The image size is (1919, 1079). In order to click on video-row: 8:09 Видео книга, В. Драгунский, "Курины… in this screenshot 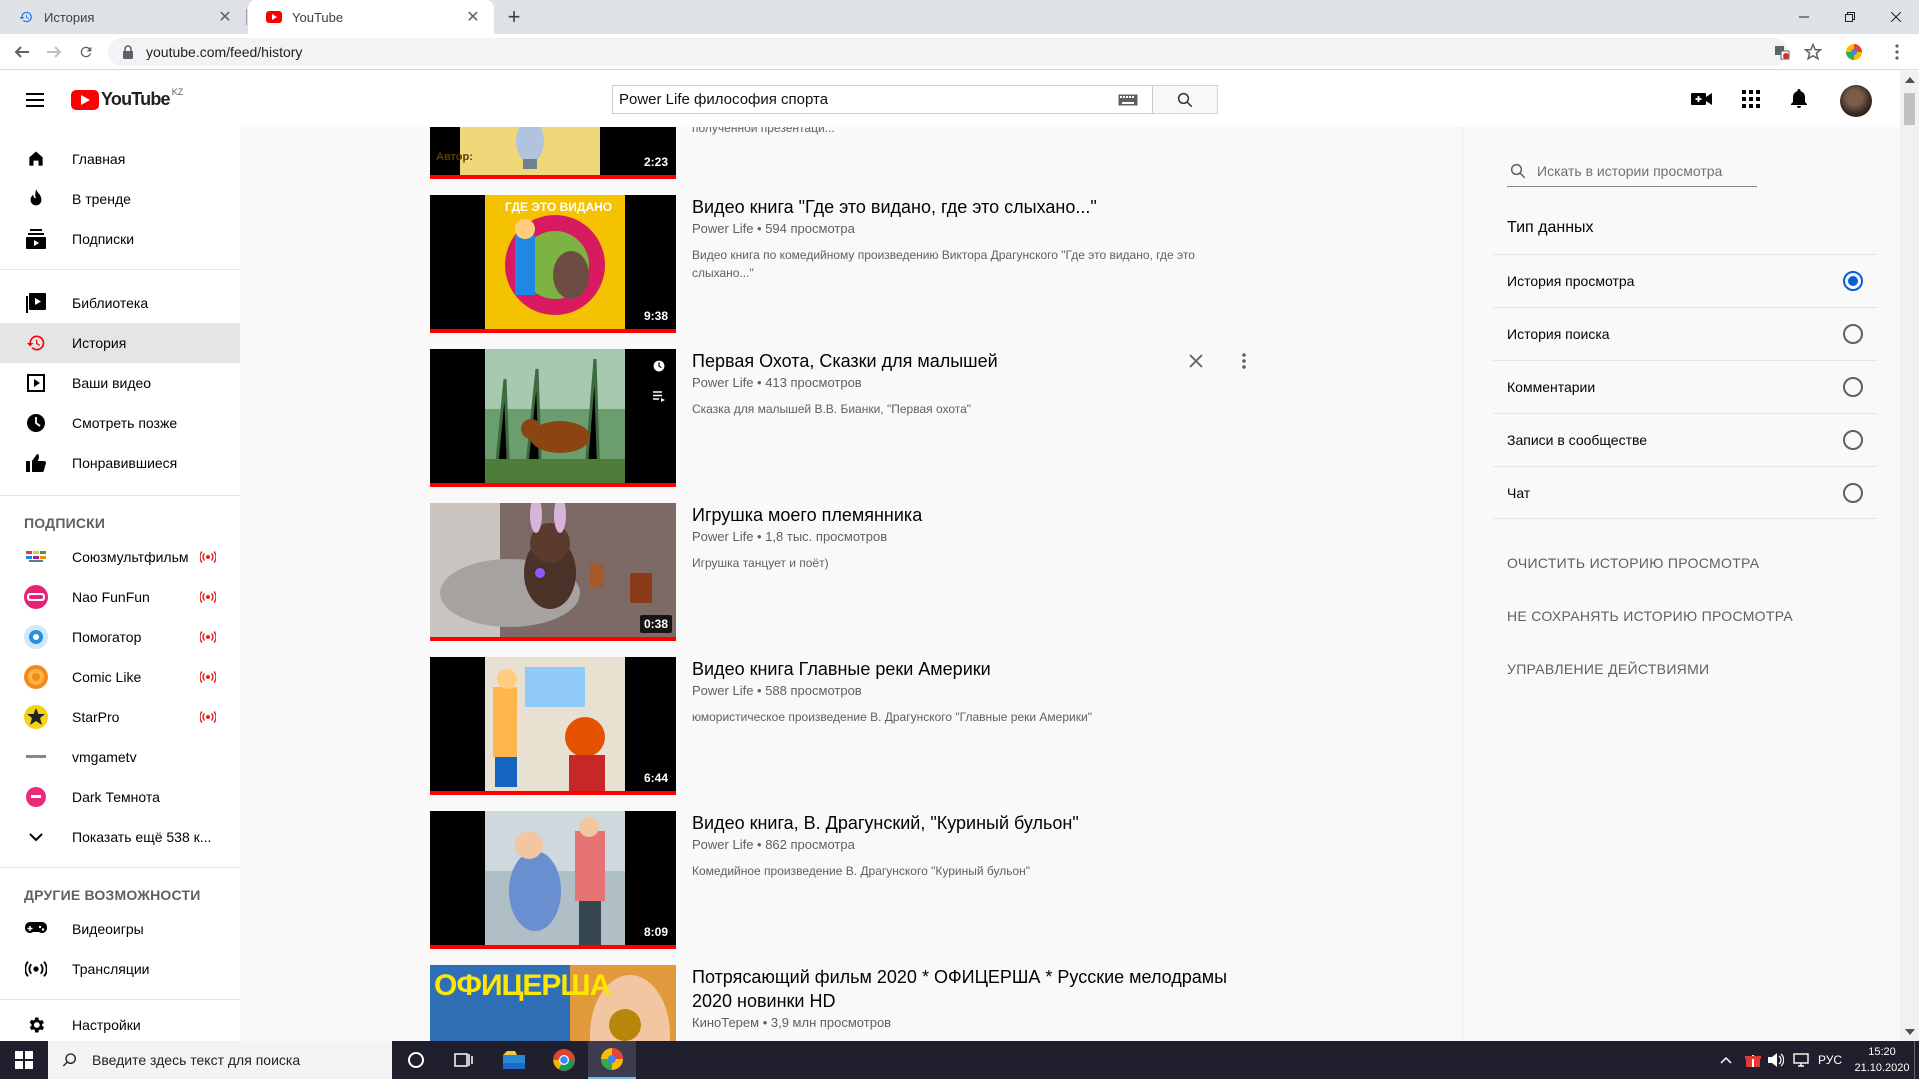, I will do `click(845, 881)`.